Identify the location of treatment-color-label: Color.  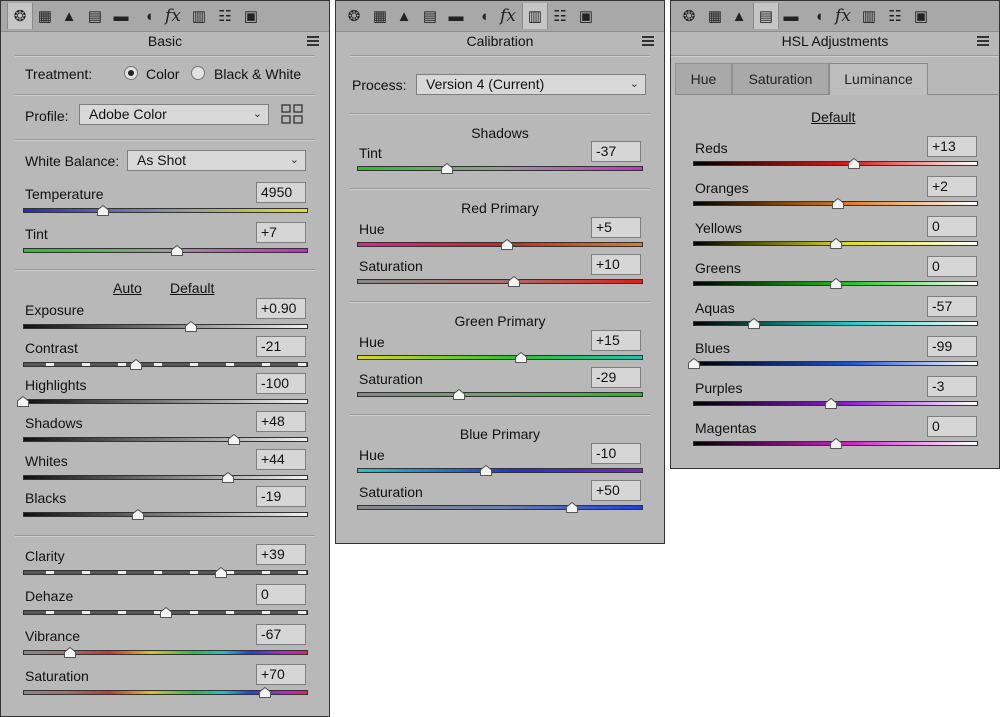
(162, 74).